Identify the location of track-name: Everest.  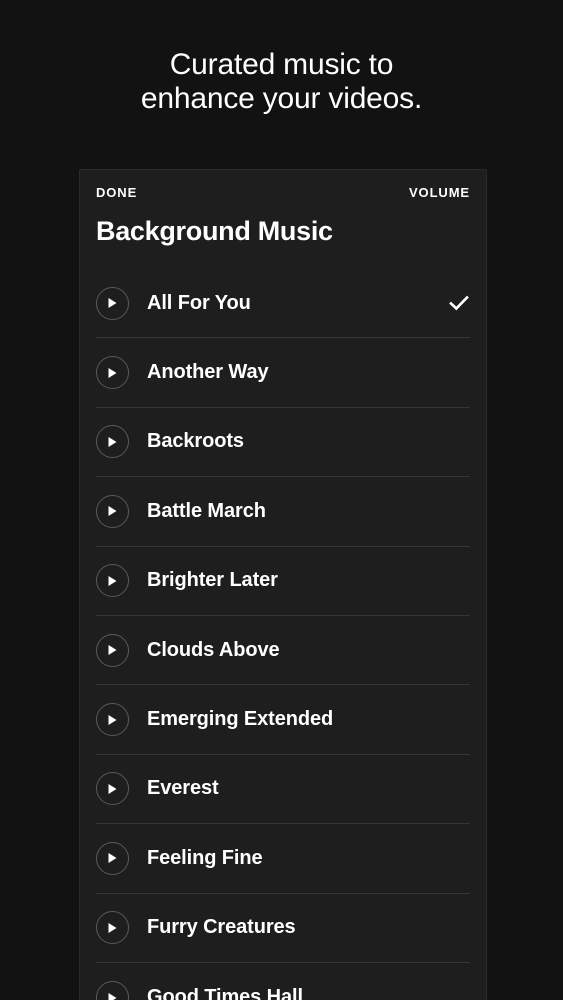
(183, 788).